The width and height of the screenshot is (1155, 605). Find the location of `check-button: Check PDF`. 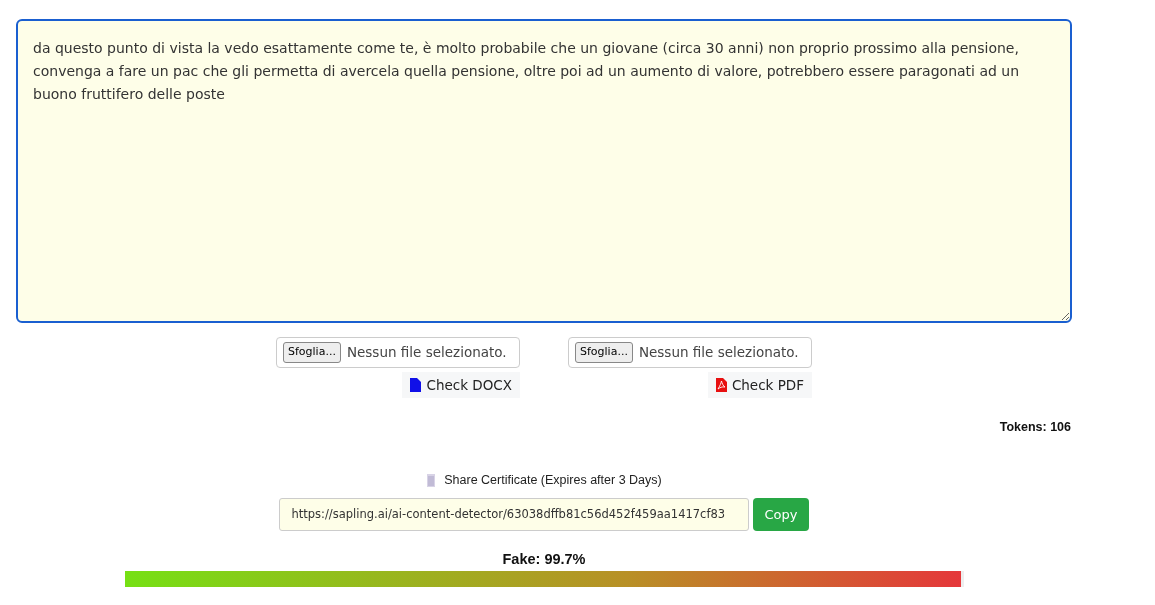

check-button: Check PDF is located at coordinates (759, 385).